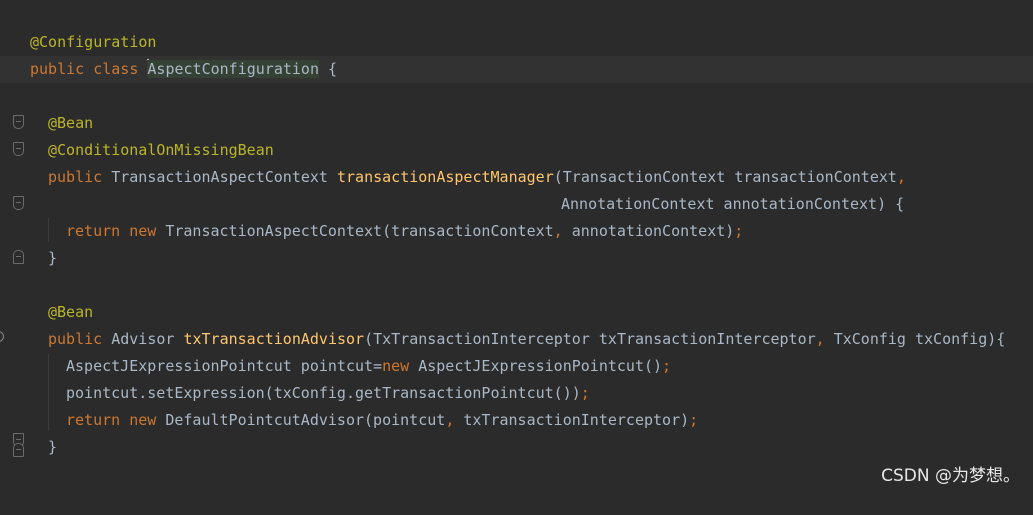 This screenshot has width=1033, height=515. I want to click on method-name: txTransactionAdvisor, so click(274, 339).